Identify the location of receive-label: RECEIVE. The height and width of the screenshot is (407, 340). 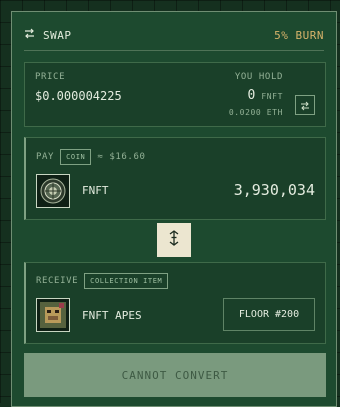
(57, 281).